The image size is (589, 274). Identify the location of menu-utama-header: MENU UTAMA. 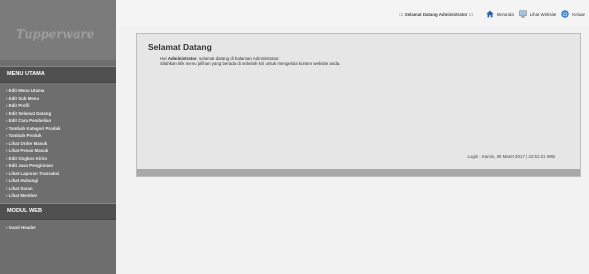
(58, 74).